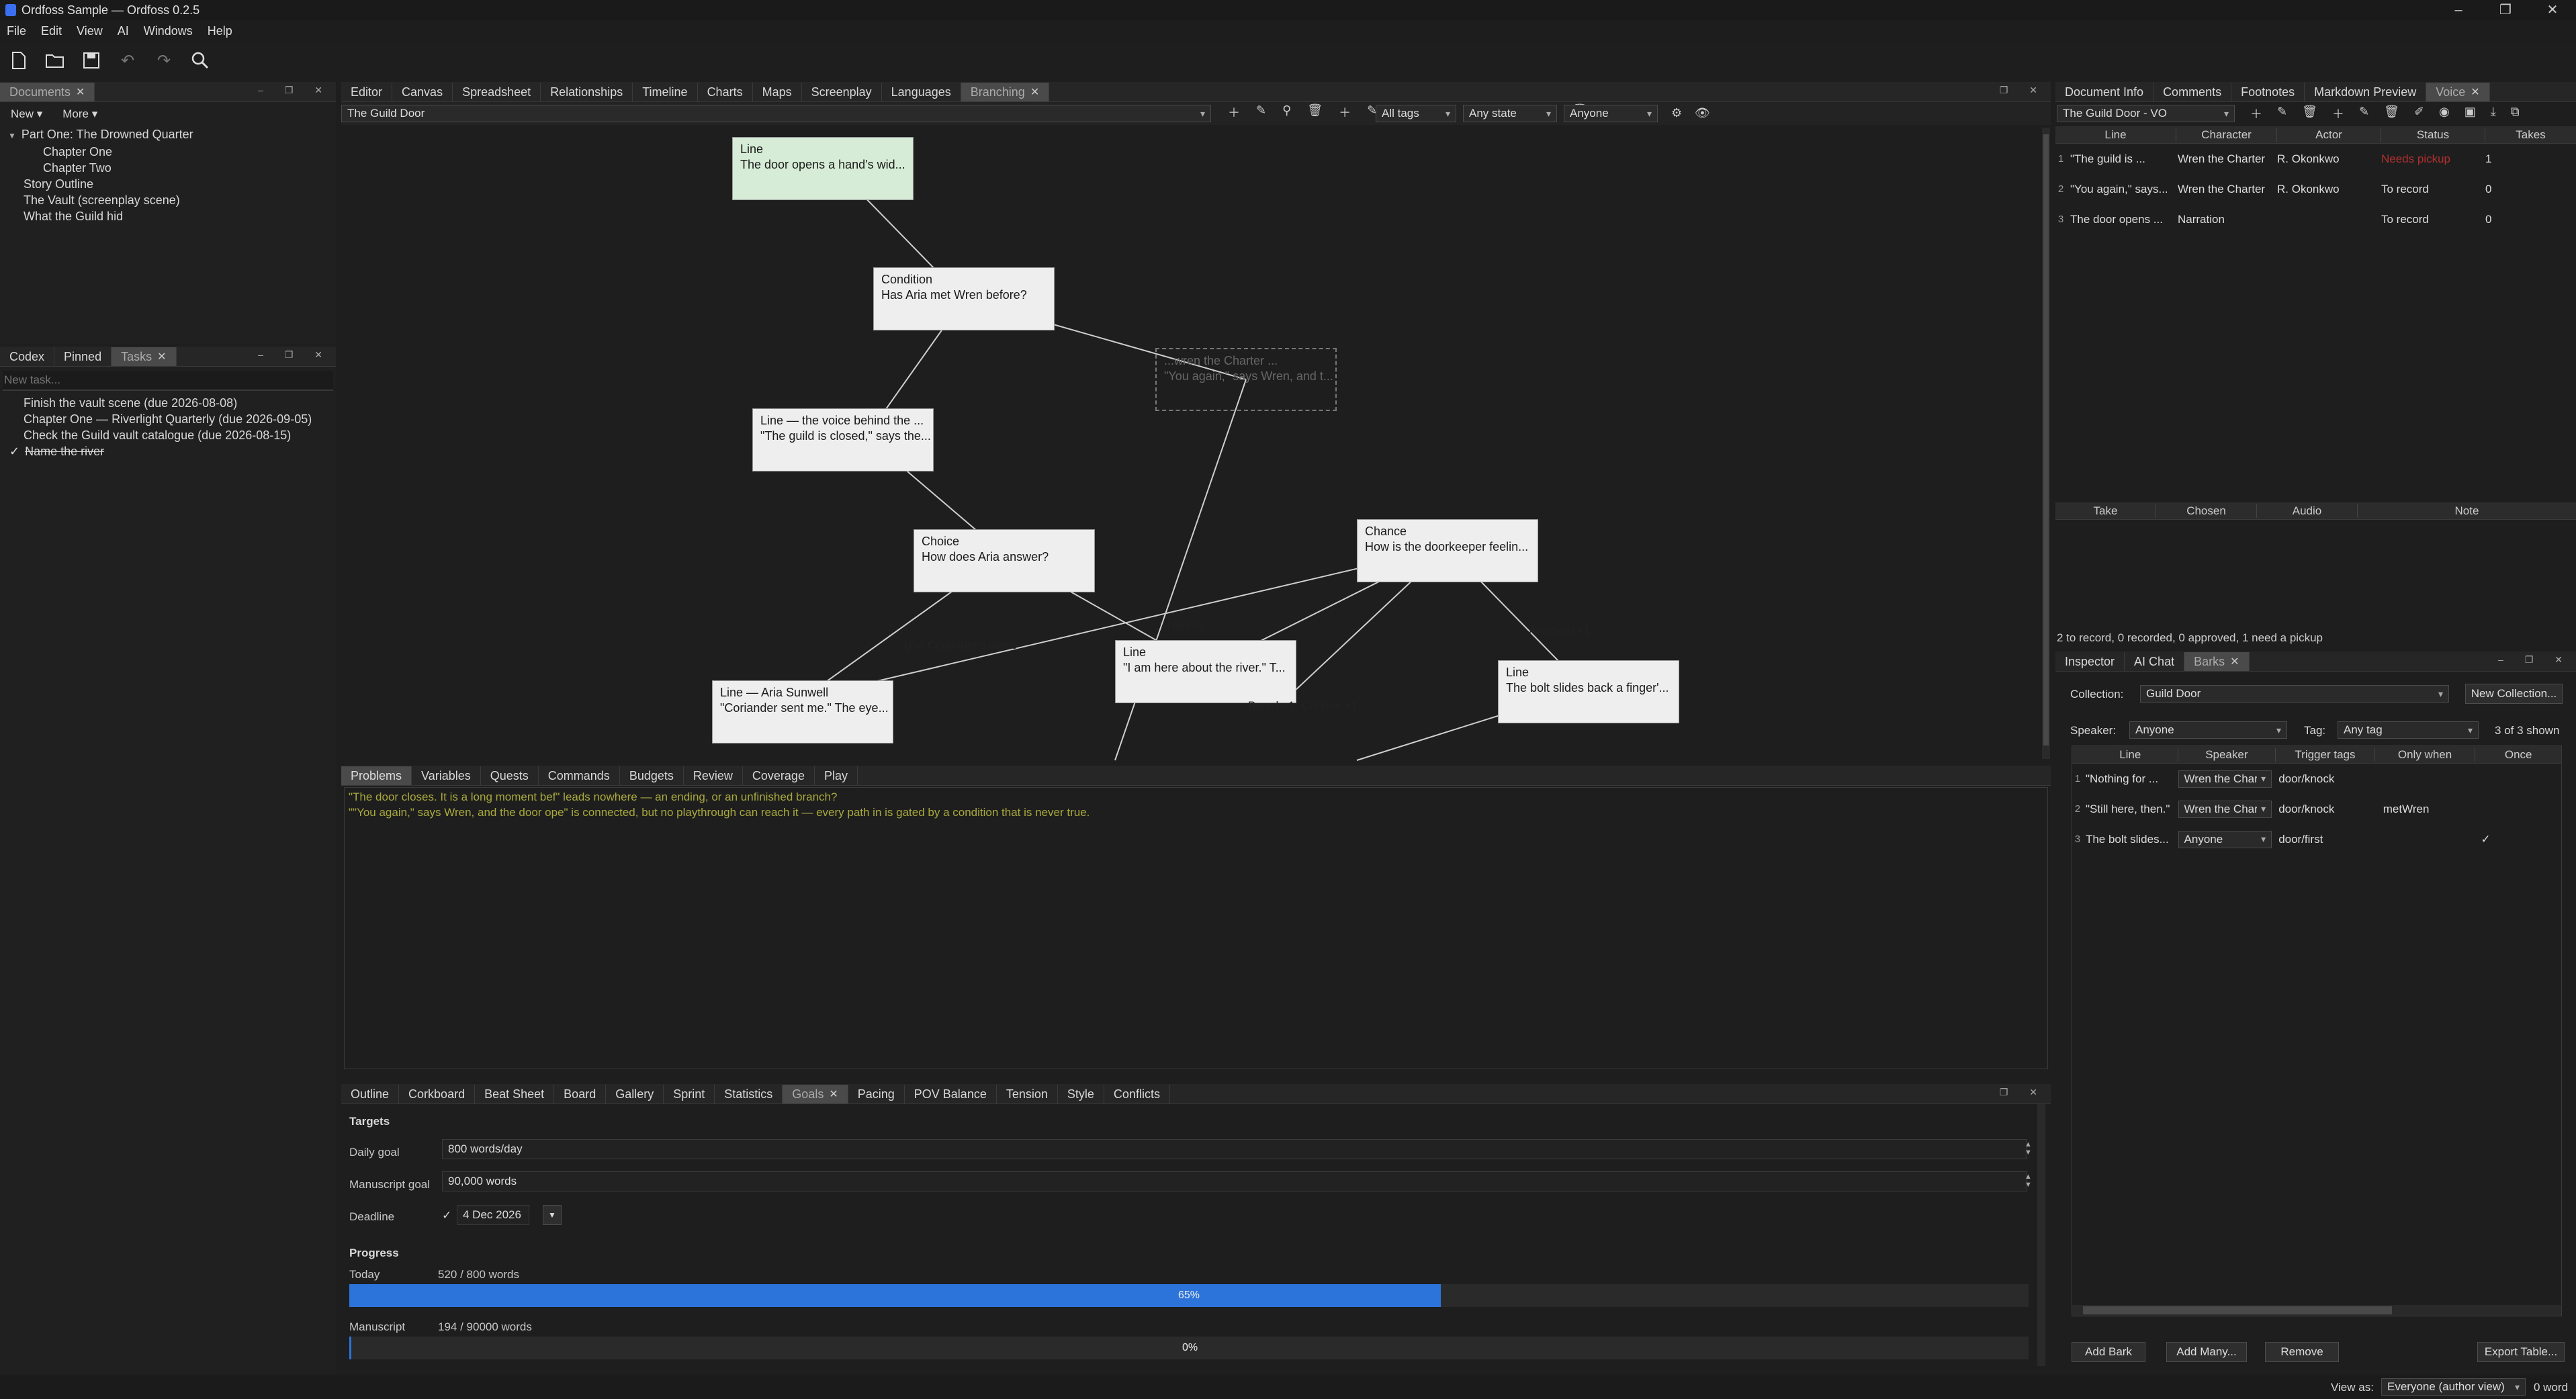 The image size is (2576, 1399). I want to click on node-choice: Choice How does Aria answer?, so click(1004, 560).